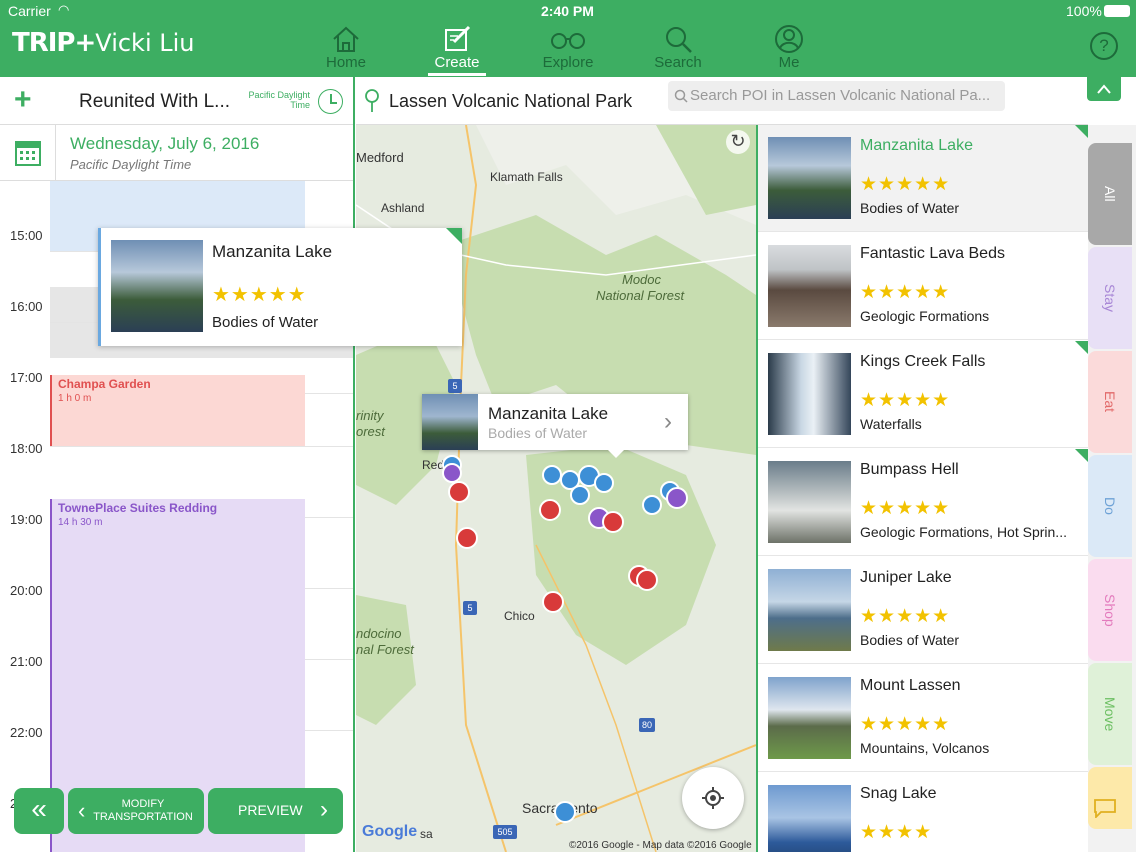  What do you see at coordinates (1110, 610) in the screenshot?
I see `tab-shop: Shop` at bounding box center [1110, 610].